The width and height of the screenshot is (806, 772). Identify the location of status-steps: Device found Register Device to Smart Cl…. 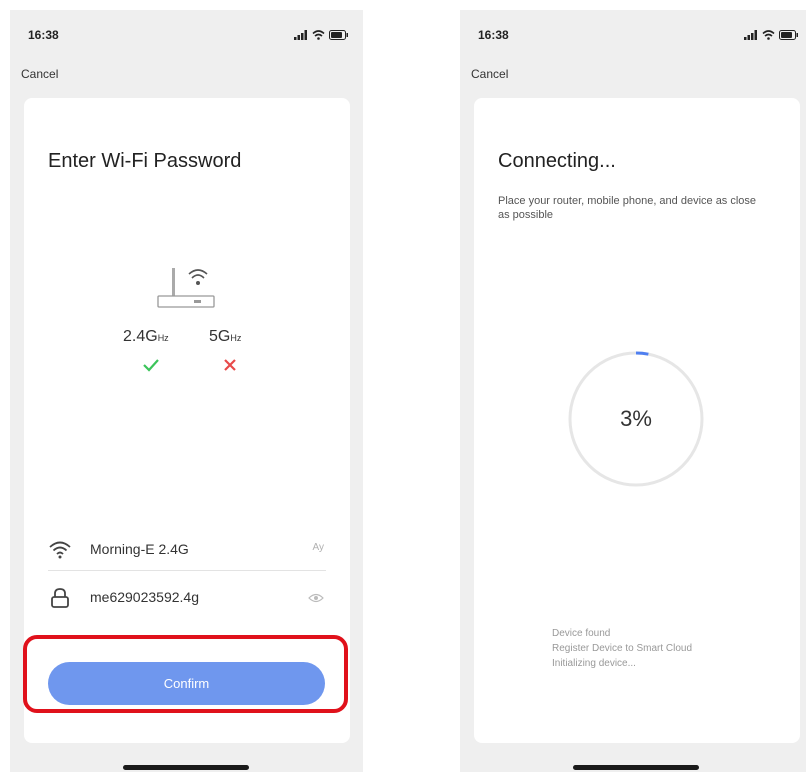
(622, 648).